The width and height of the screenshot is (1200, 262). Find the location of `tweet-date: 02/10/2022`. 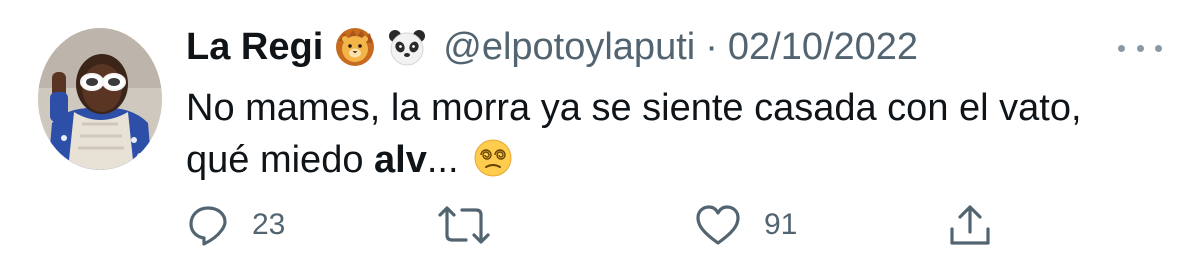

tweet-date: 02/10/2022 is located at coordinates (823, 47).